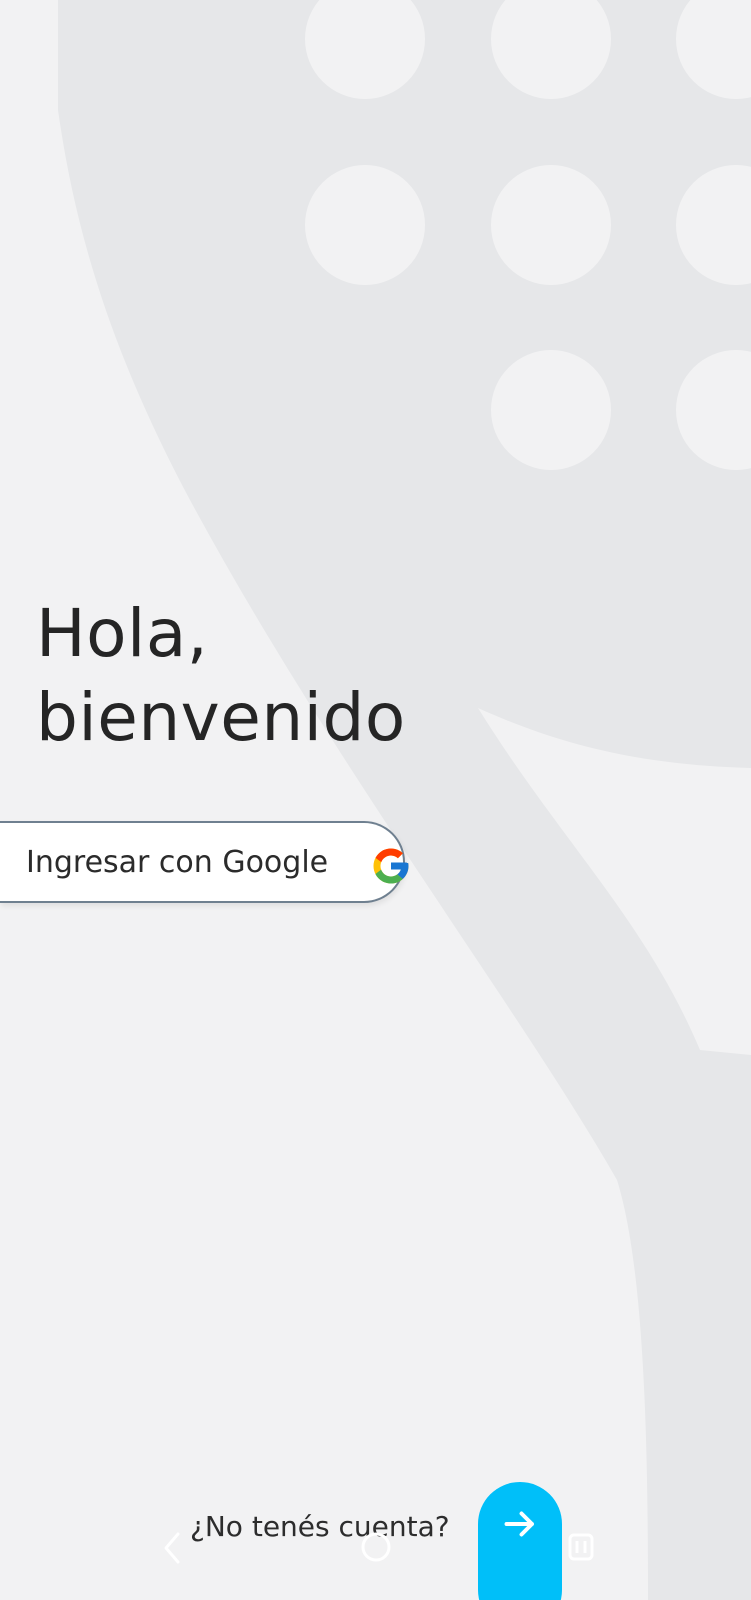 Image resolution: width=751 pixels, height=1600 pixels. What do you see at coordinates (581, 1547) in the screenshot?
I see `recents-icon` at bounding box center [581, 1547].